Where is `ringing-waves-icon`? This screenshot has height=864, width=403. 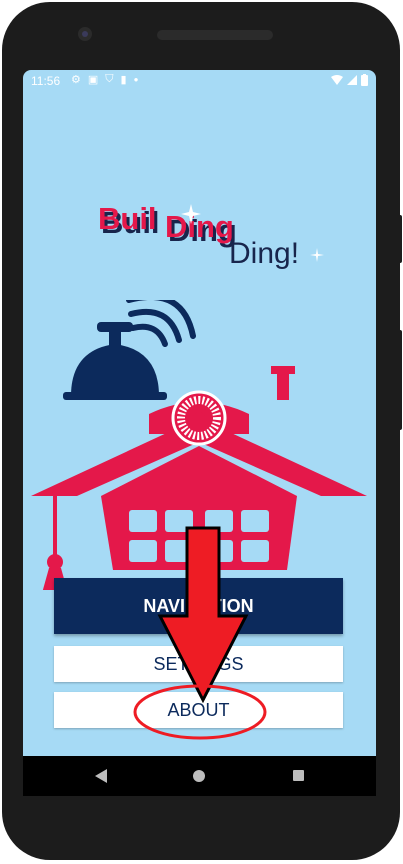
ringing-waves-icon is located at coordinates (149, 335).